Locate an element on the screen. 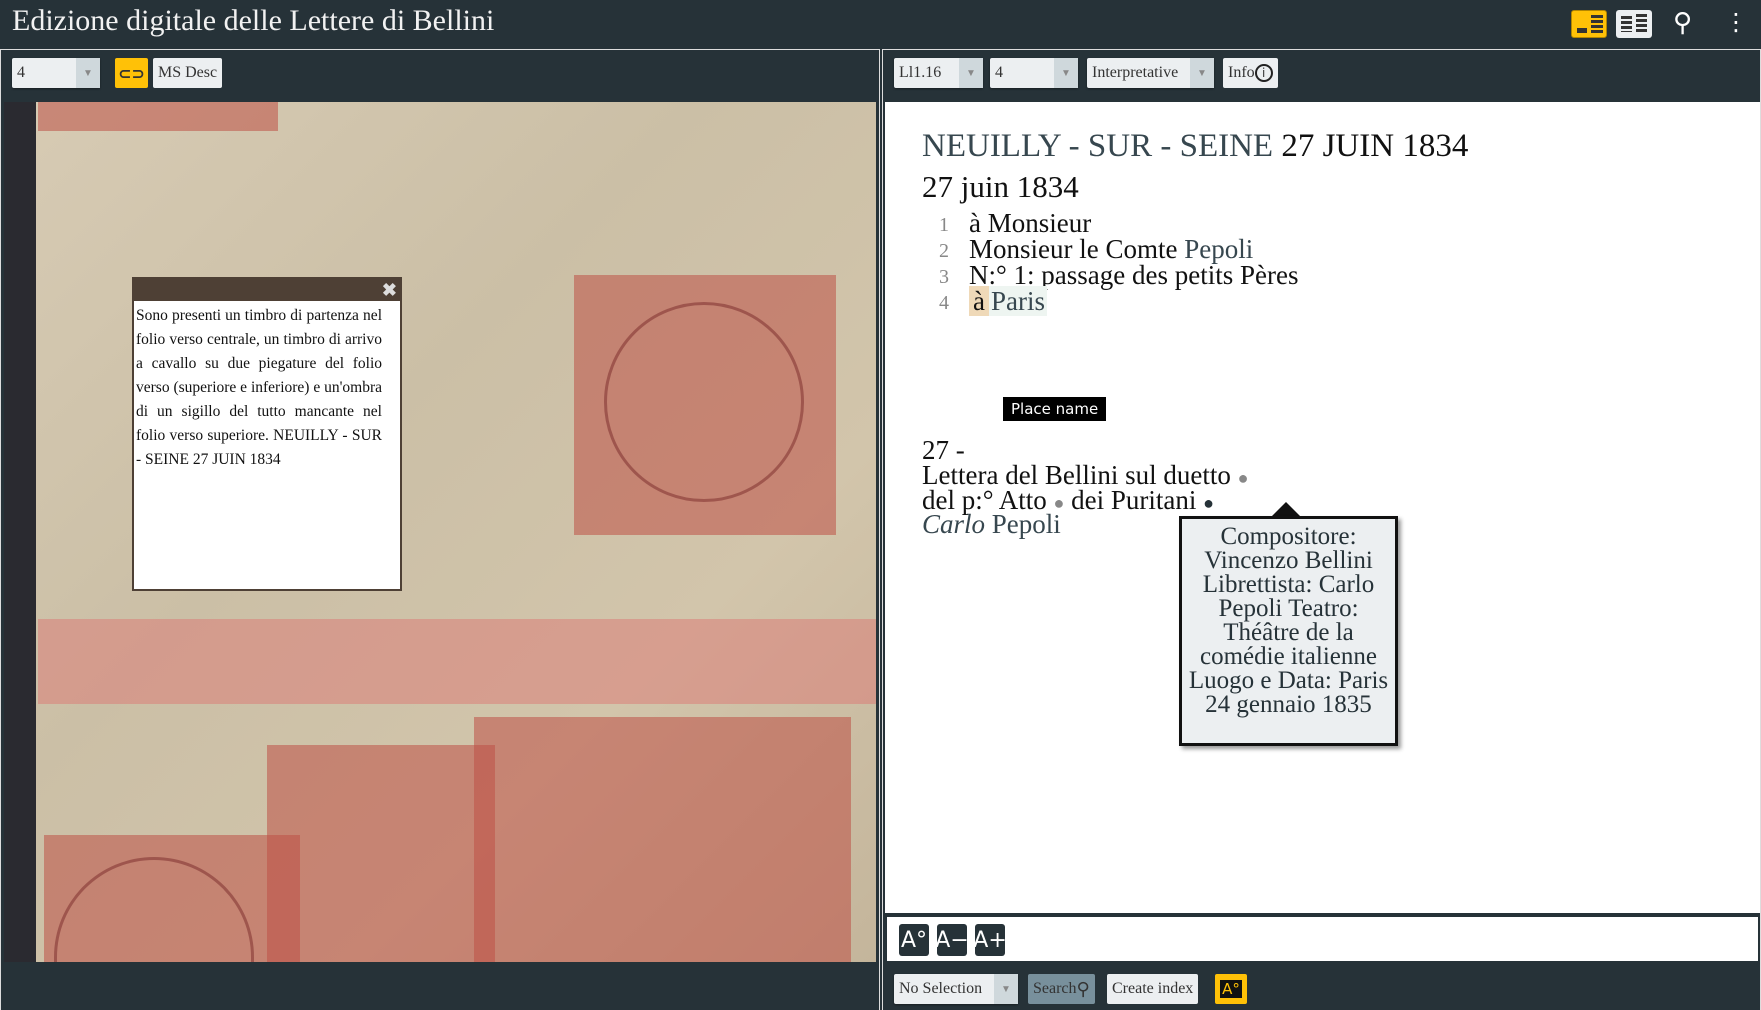  font-settings-button: A° is located at coordinates (1231, 989).